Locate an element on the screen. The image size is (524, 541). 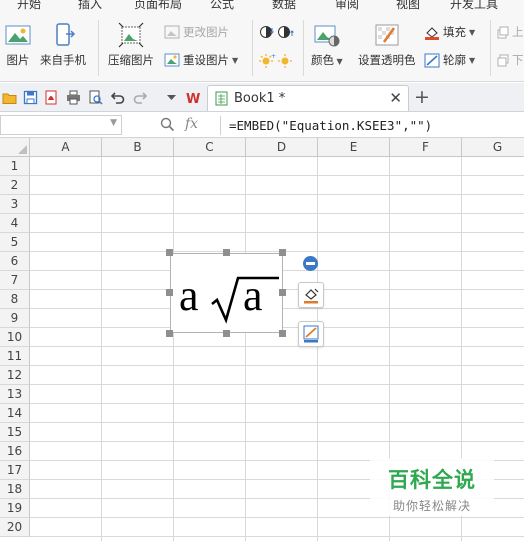
row-header: 16 is located at coordinates (15, 451).